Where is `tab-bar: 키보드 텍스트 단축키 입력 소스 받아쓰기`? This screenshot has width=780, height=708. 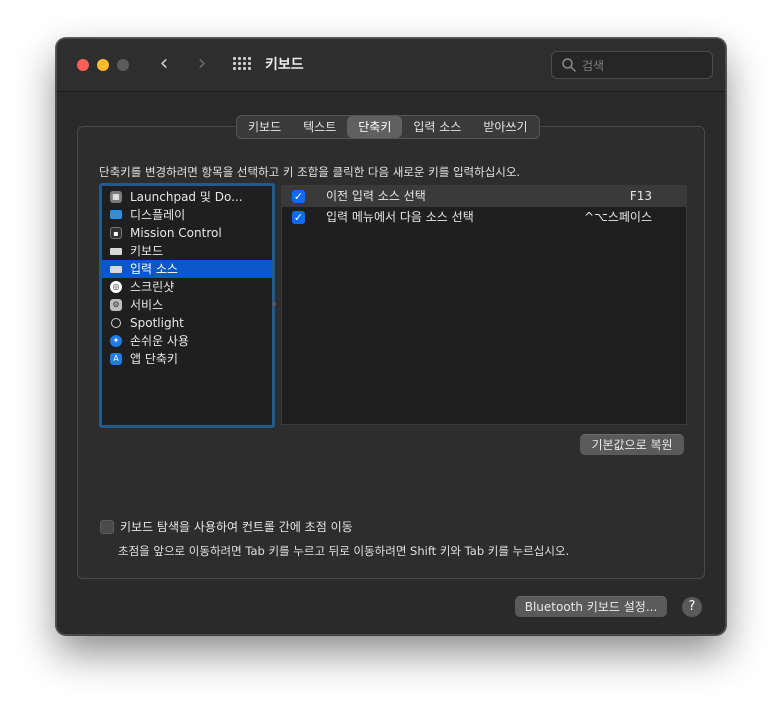 tab-bar: 키보드 텍스트 단축키 입력 소스 받아쓰기 is located at coordinates (388, 127).